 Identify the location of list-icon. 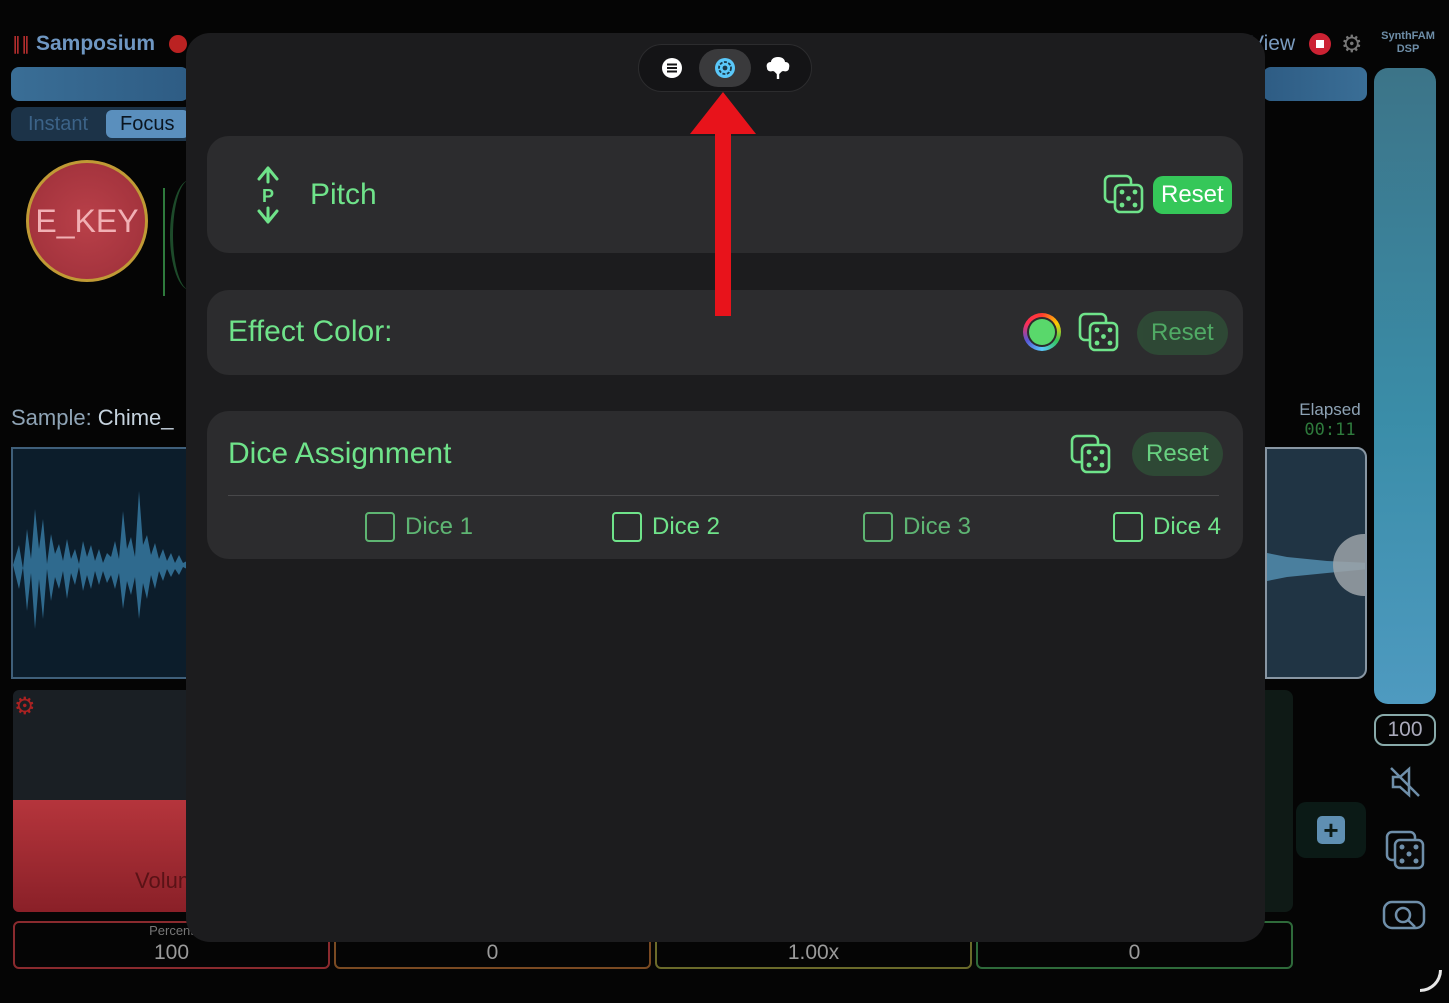
(671, 68).